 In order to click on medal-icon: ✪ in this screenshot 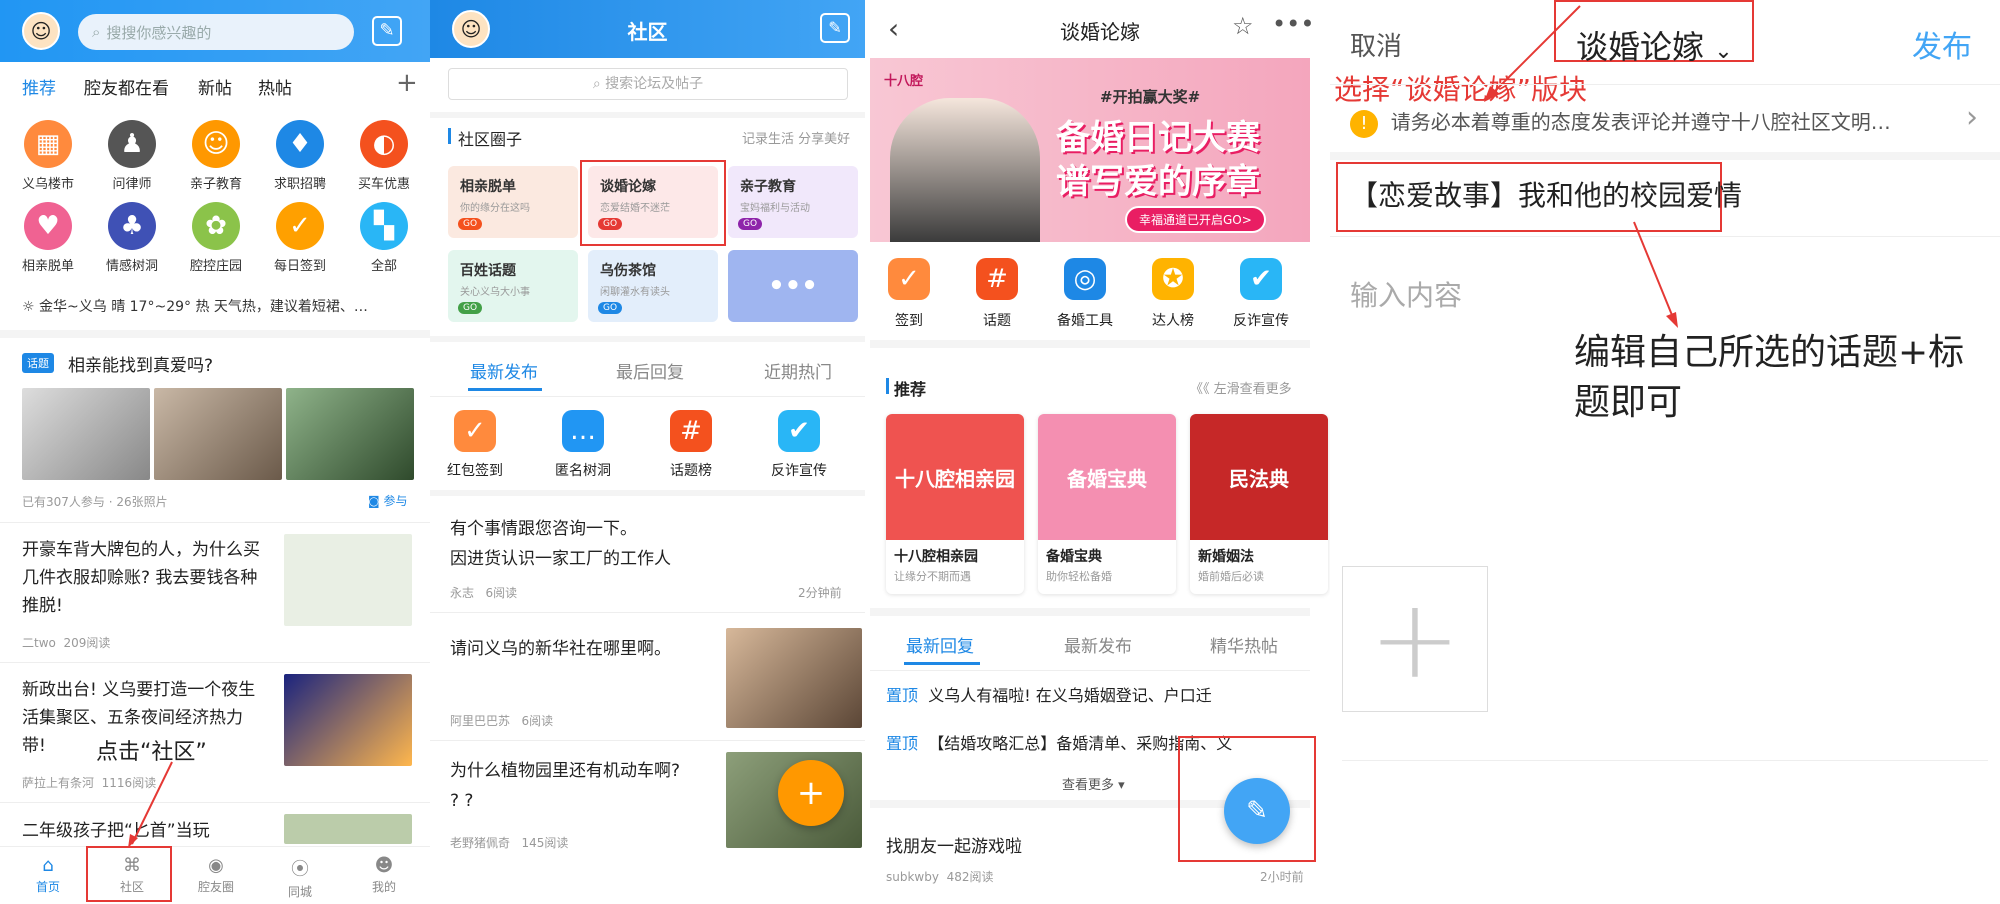, I will do `click(1173, 279)`.